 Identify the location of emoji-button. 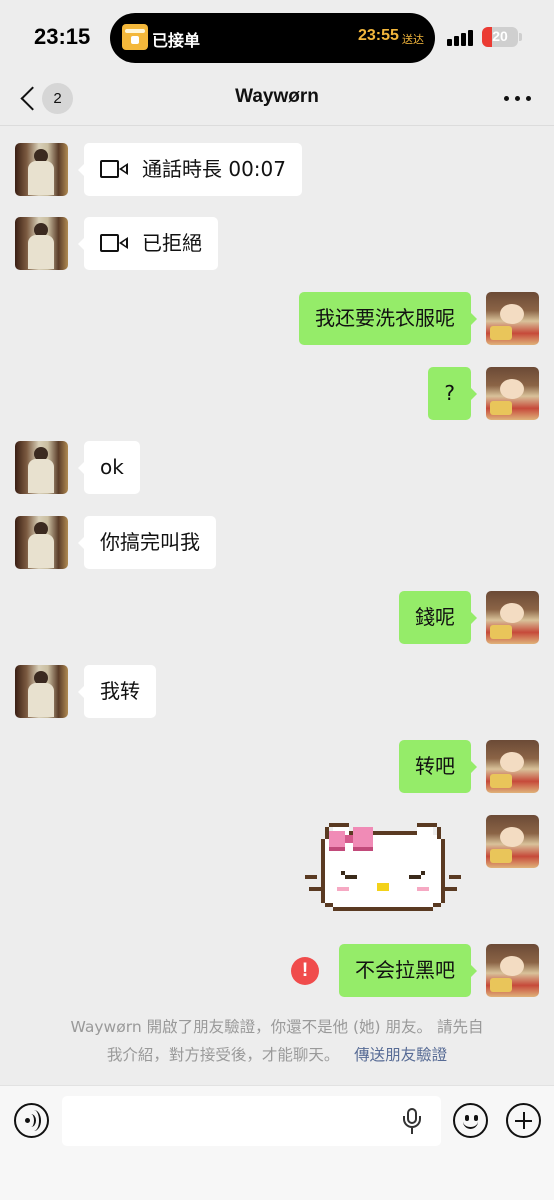
(470, 1120).